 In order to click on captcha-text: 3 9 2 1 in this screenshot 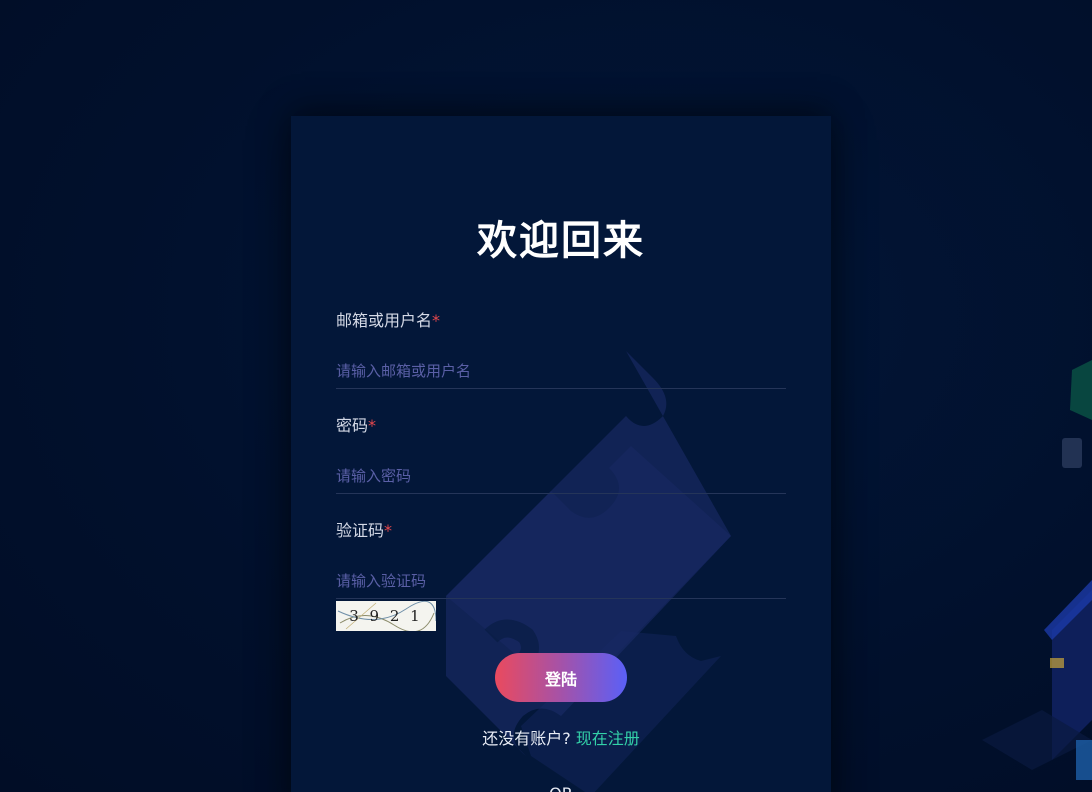, I will do `click(385, 616)`.